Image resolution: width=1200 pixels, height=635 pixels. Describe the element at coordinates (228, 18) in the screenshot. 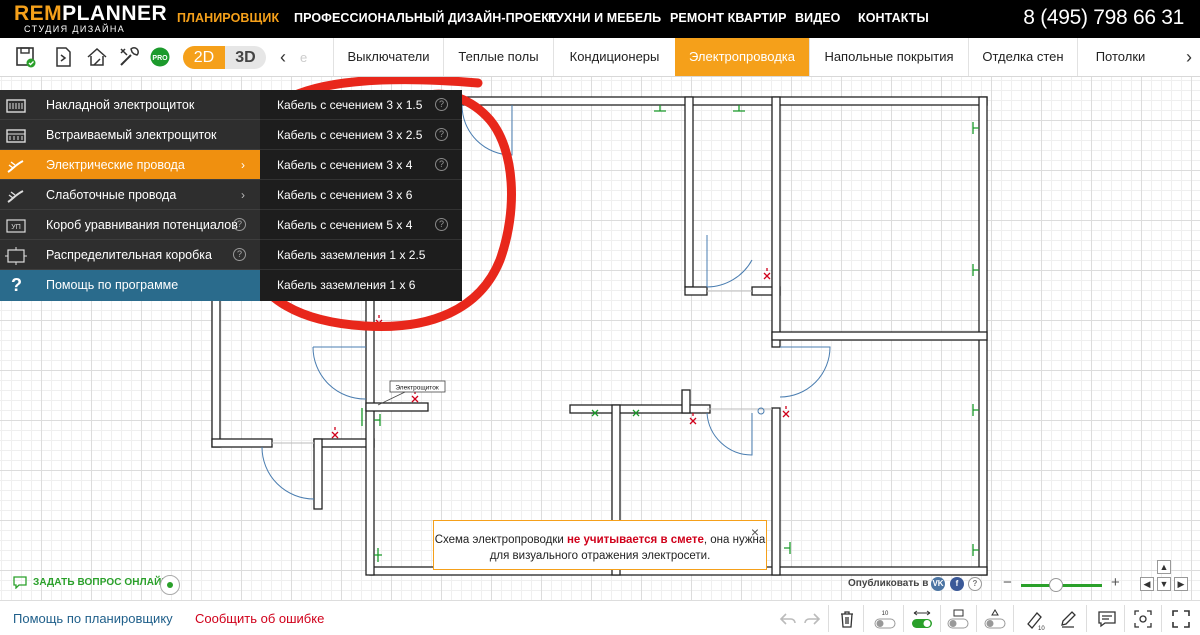

I see `nav-planner: ПЛАНИРОВЩИК` at that location.